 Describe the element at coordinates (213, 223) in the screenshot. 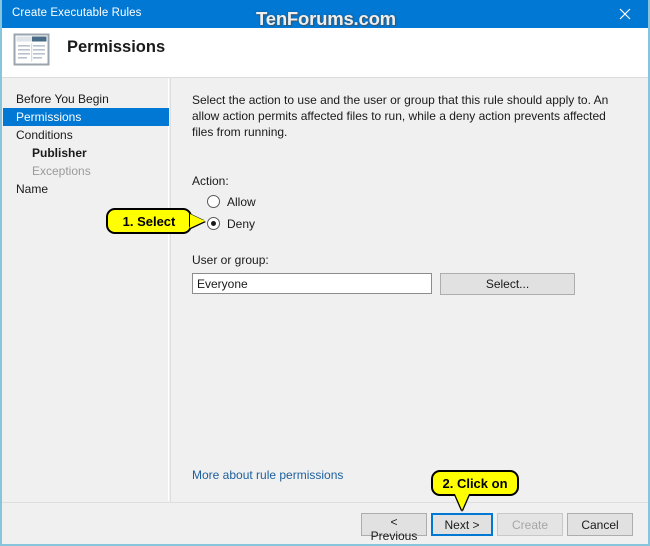

I see `radio-indicator-deny` at that location.